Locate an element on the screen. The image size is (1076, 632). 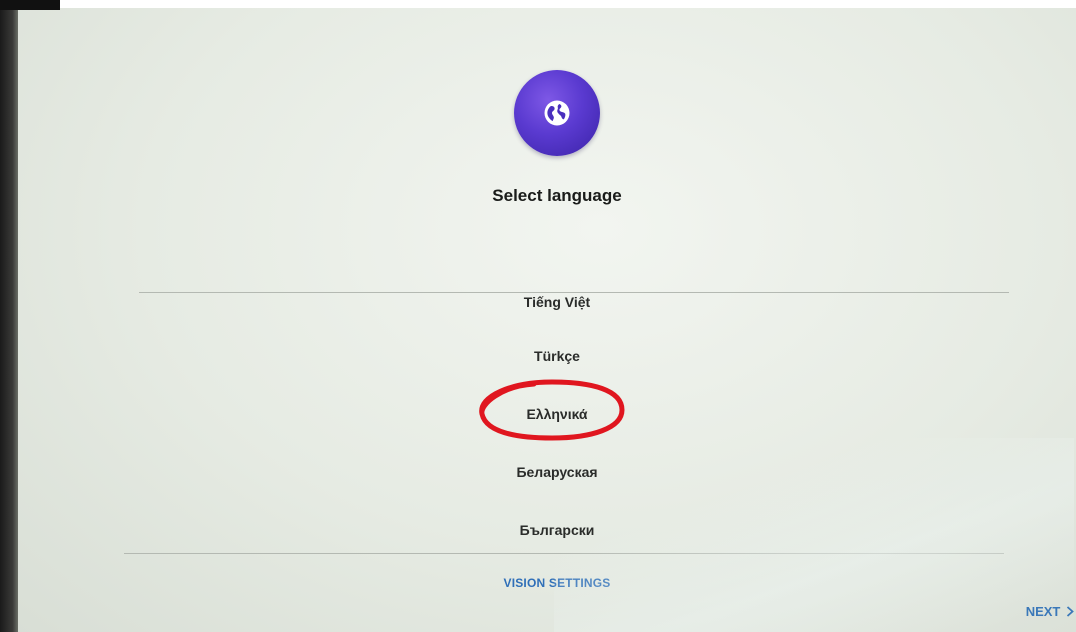
language-option: Български is located at coordinates (545, 530).